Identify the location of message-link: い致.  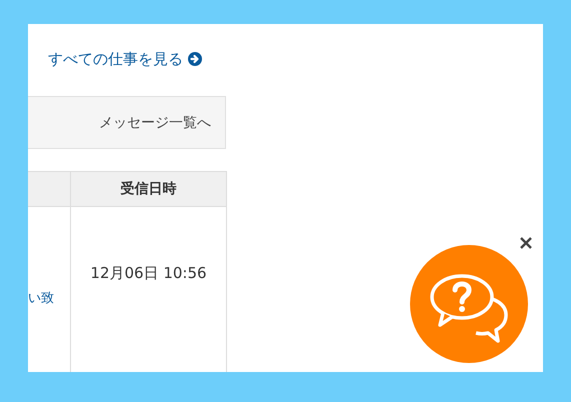
(41, 298).